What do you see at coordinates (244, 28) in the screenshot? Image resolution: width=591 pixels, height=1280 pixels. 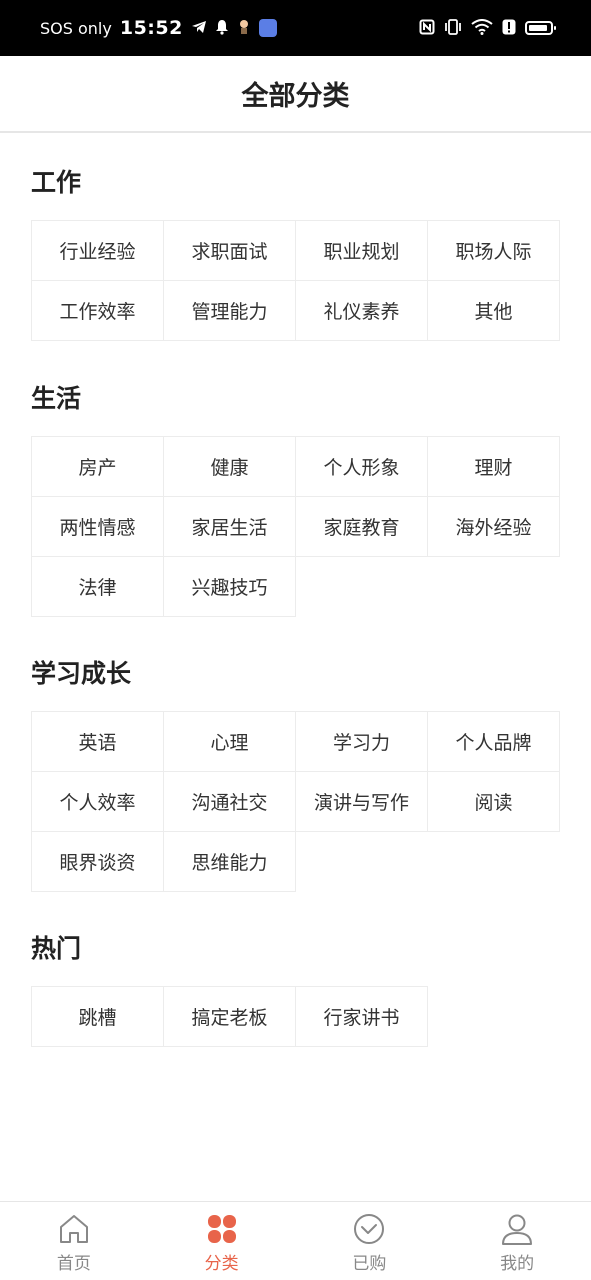 I see `app-notification-icon` at bounding box center [244, 28].